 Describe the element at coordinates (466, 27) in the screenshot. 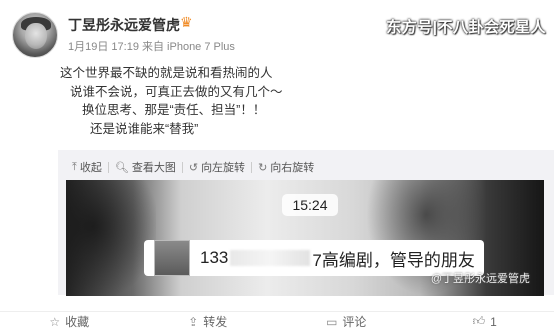

I see `watermark-text: 东方号|不八卦会死星人` at that location.